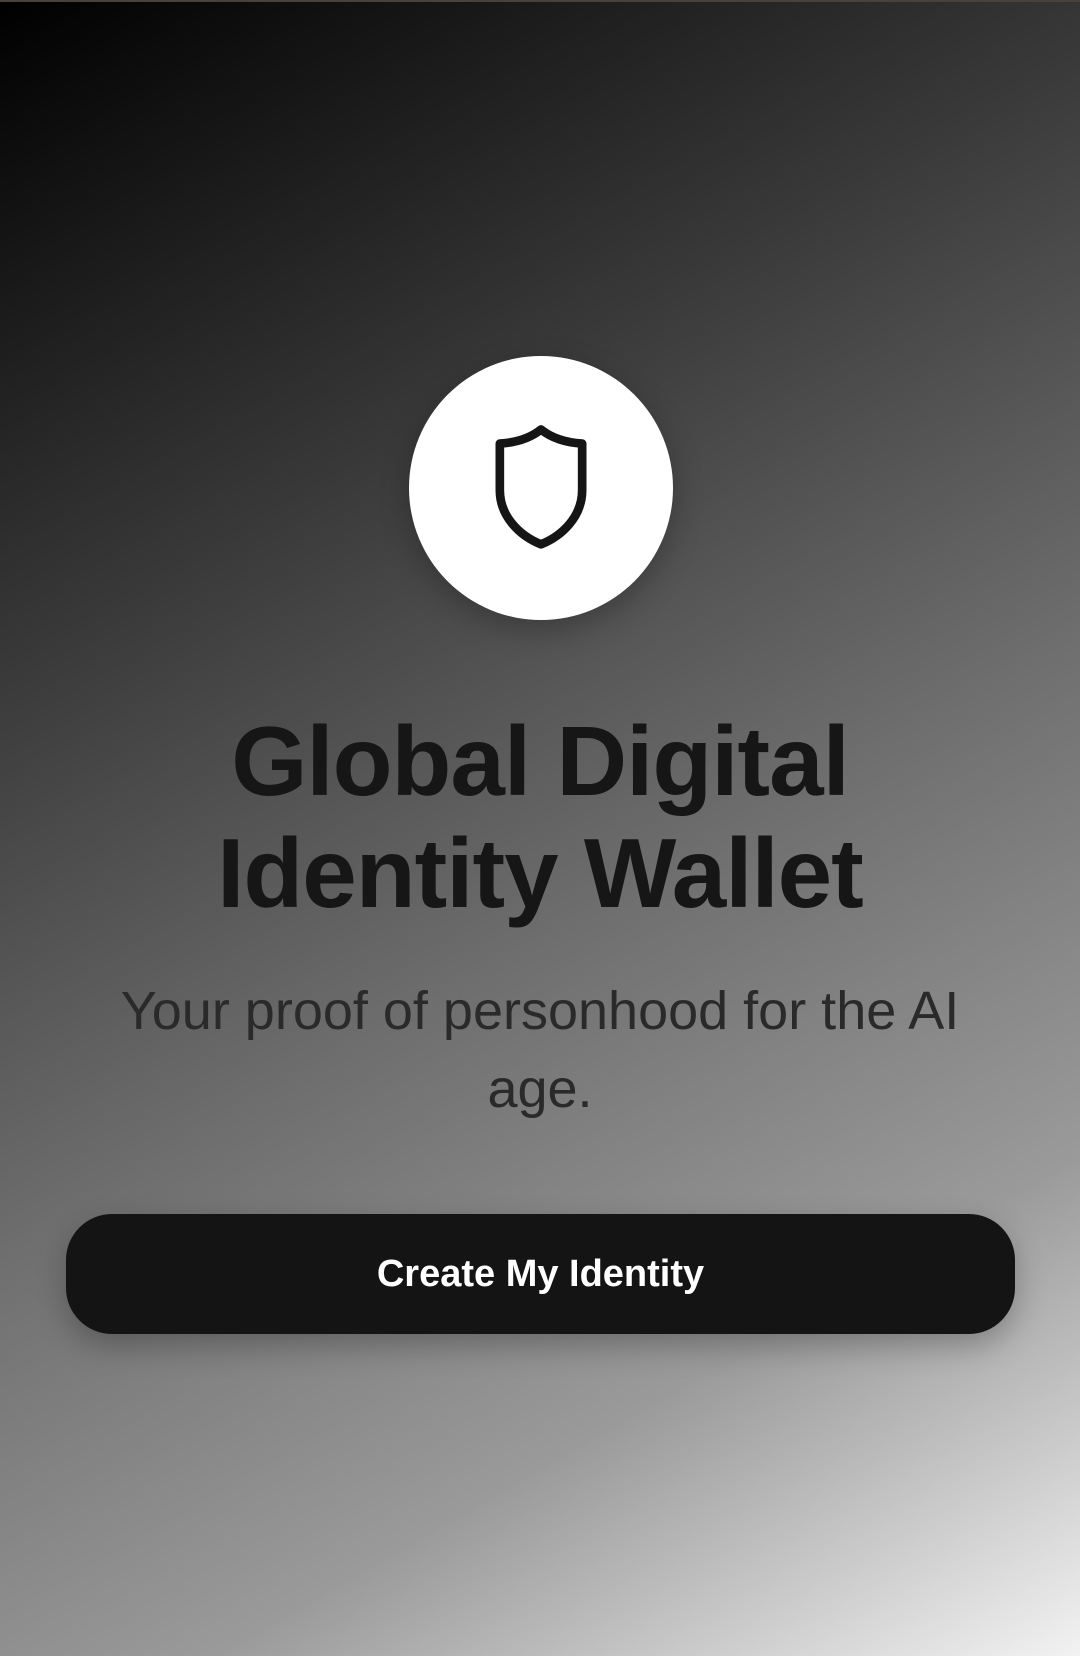  I want to click on shield-icon, so click(541, 487).